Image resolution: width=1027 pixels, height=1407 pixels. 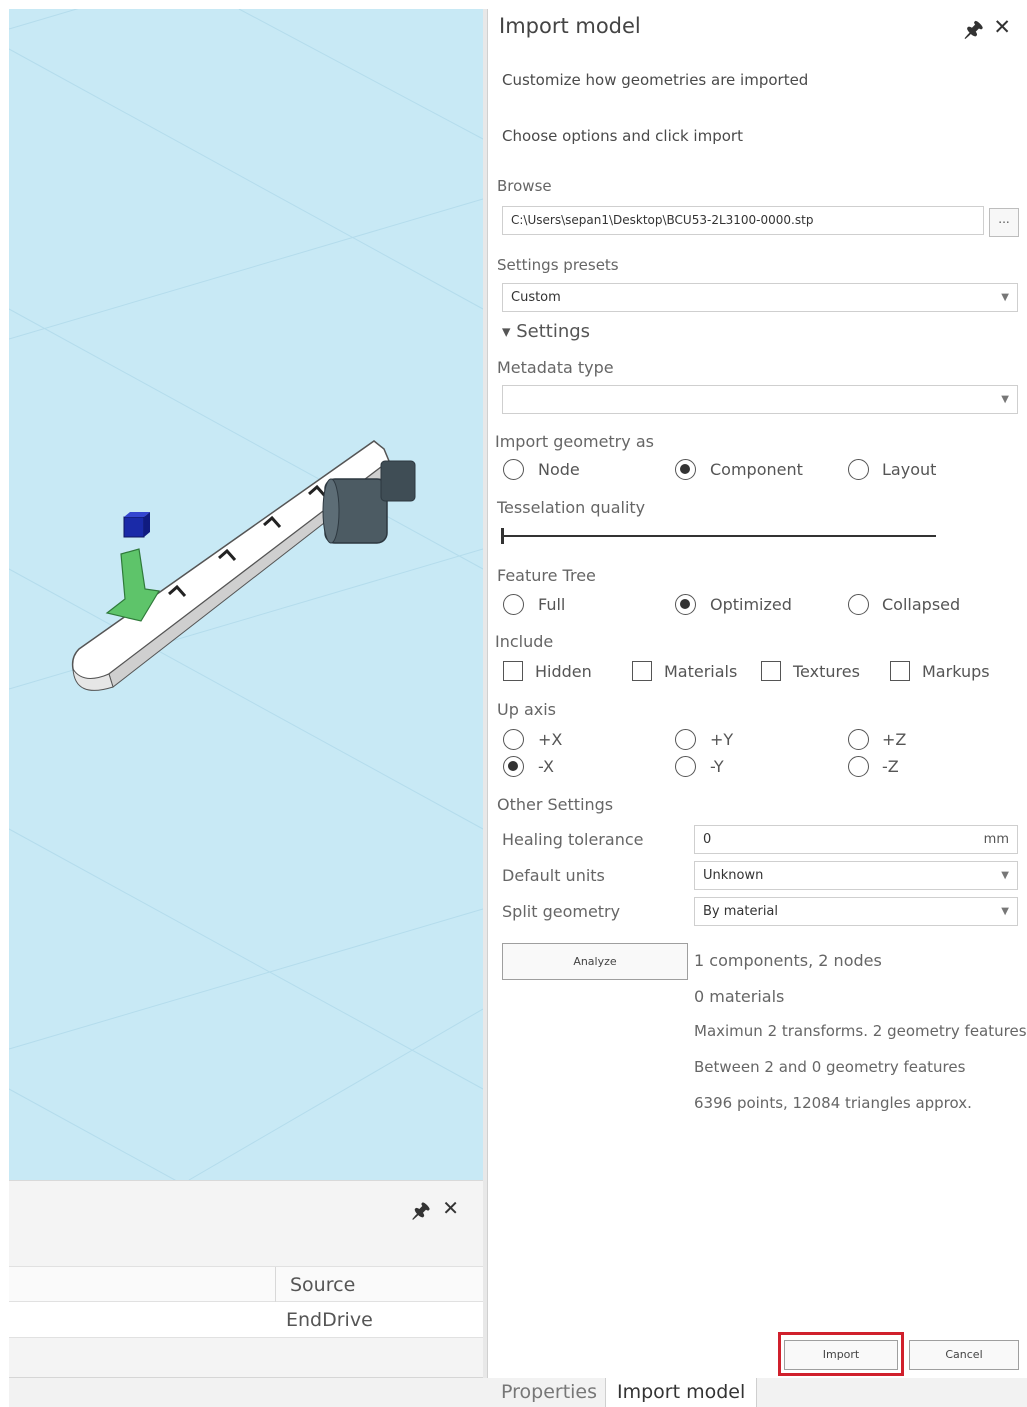 What do you see at coordinates (681, 1392) in the screenshot?
I see `tab-import-model: Import model` at bounding box center [681, 1392].